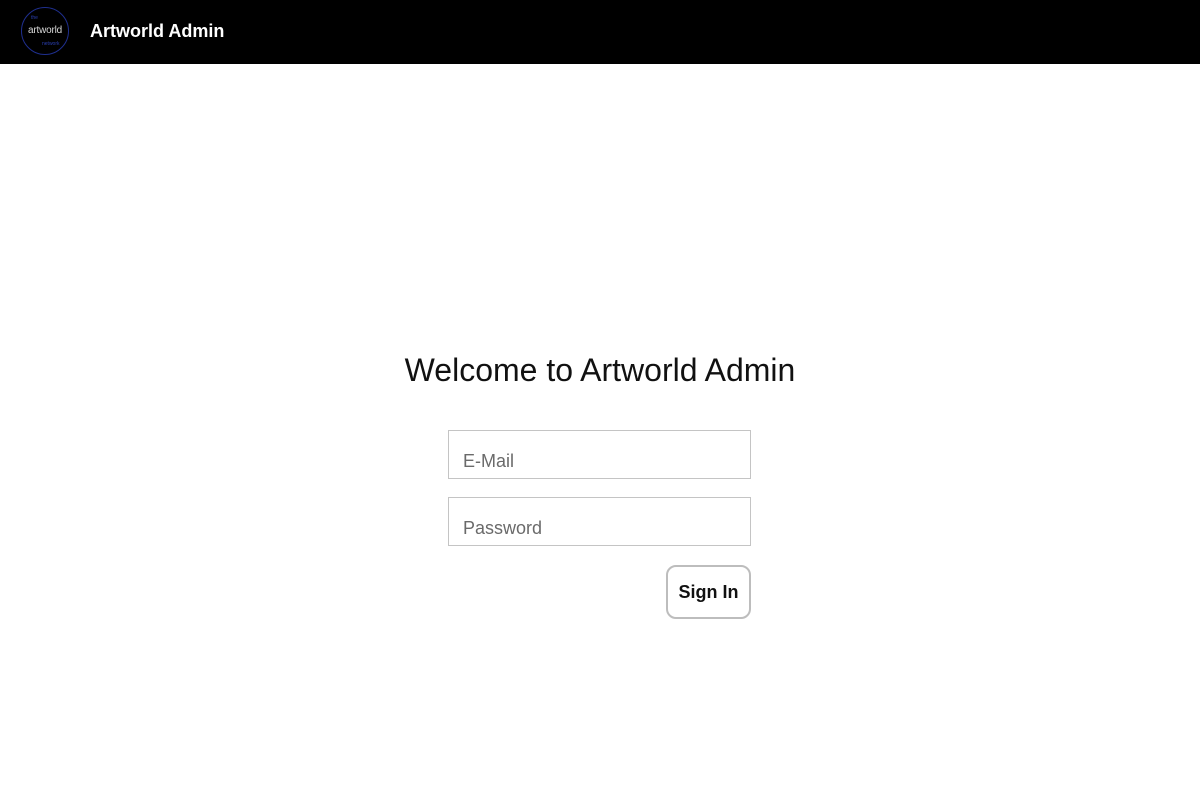  What do you see at coordinates (600, 370) in the screenshot?
I see `welcome-heading: Welcome to Artworld Admin` at bounding box center [600, 370].